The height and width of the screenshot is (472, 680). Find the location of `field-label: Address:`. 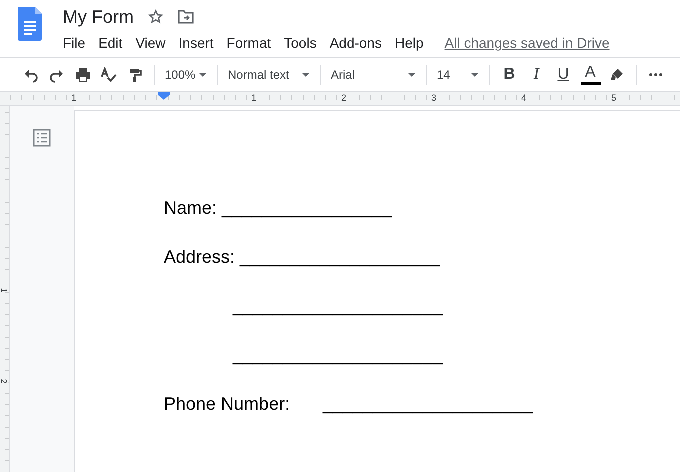

field-label: Address: is located at coordinates (200, 257).